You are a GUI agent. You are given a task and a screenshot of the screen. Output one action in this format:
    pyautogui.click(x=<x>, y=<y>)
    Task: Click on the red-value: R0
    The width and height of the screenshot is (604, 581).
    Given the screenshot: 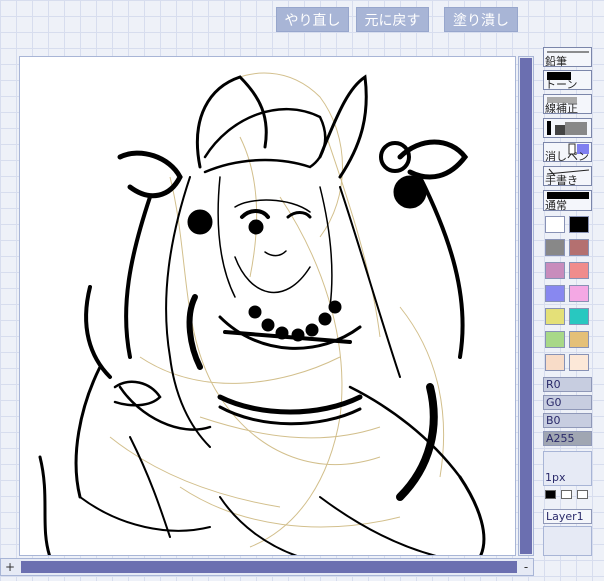 What is the action you would take?
    pyautogui.click(x=567, y=384)
    